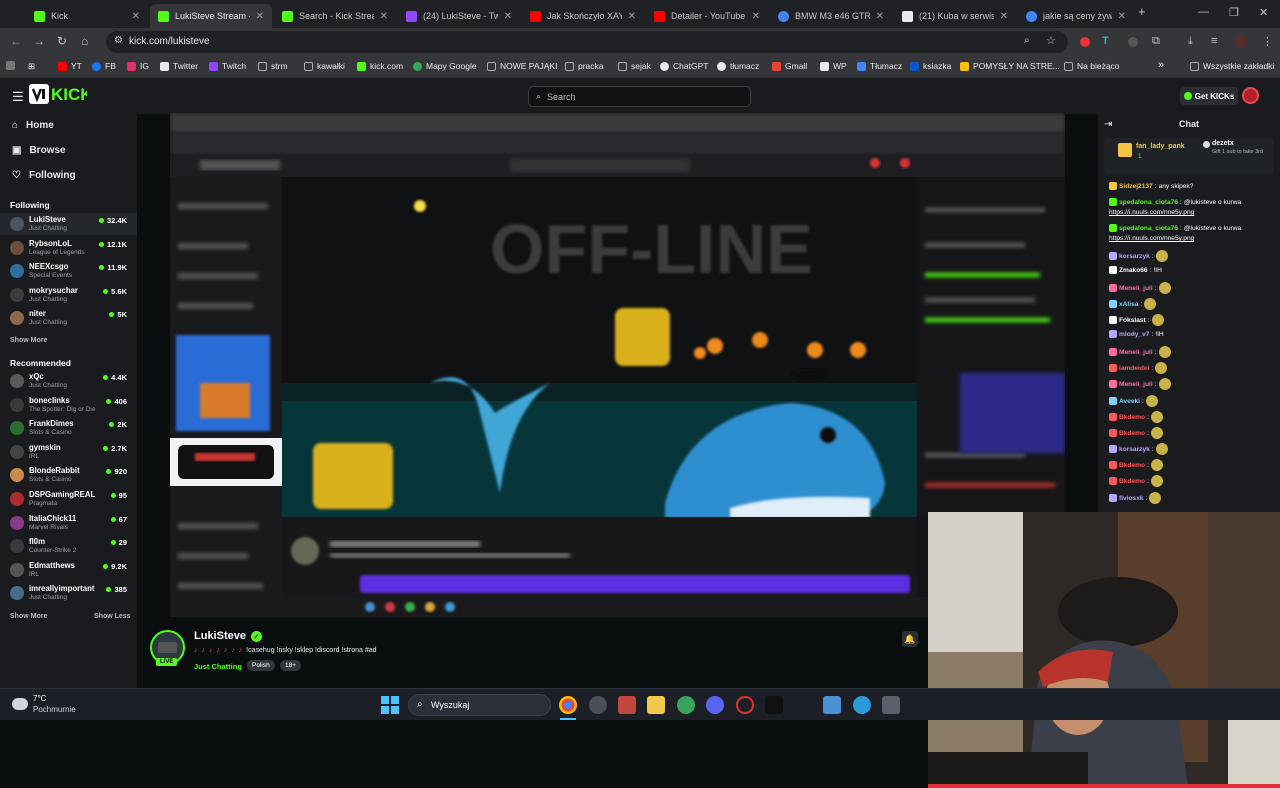 The height and width of the screenshot is (788, 1280). Describe the element at coordinates (87, 16) in the screenshot. I see `browser-tab: Kick ✕` at that location.